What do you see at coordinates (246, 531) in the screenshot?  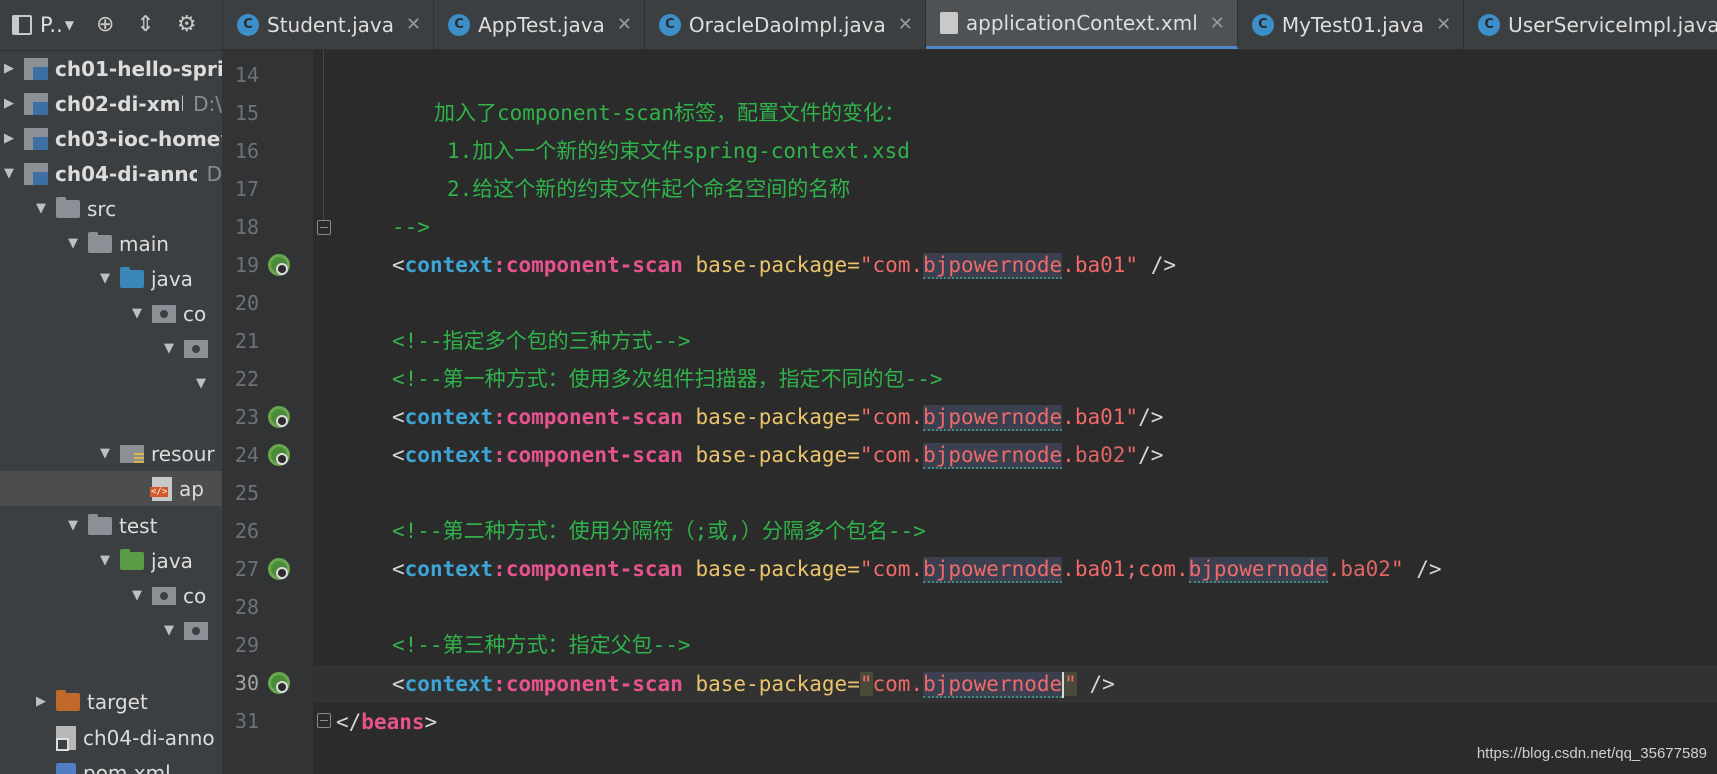 I see `line-number: 26` at bounding box center [246, 531].